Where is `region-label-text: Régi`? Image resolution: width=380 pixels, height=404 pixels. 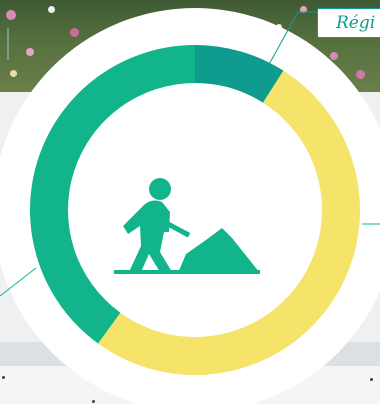 region-label-text: Régi is located at coordinates (356, 23).